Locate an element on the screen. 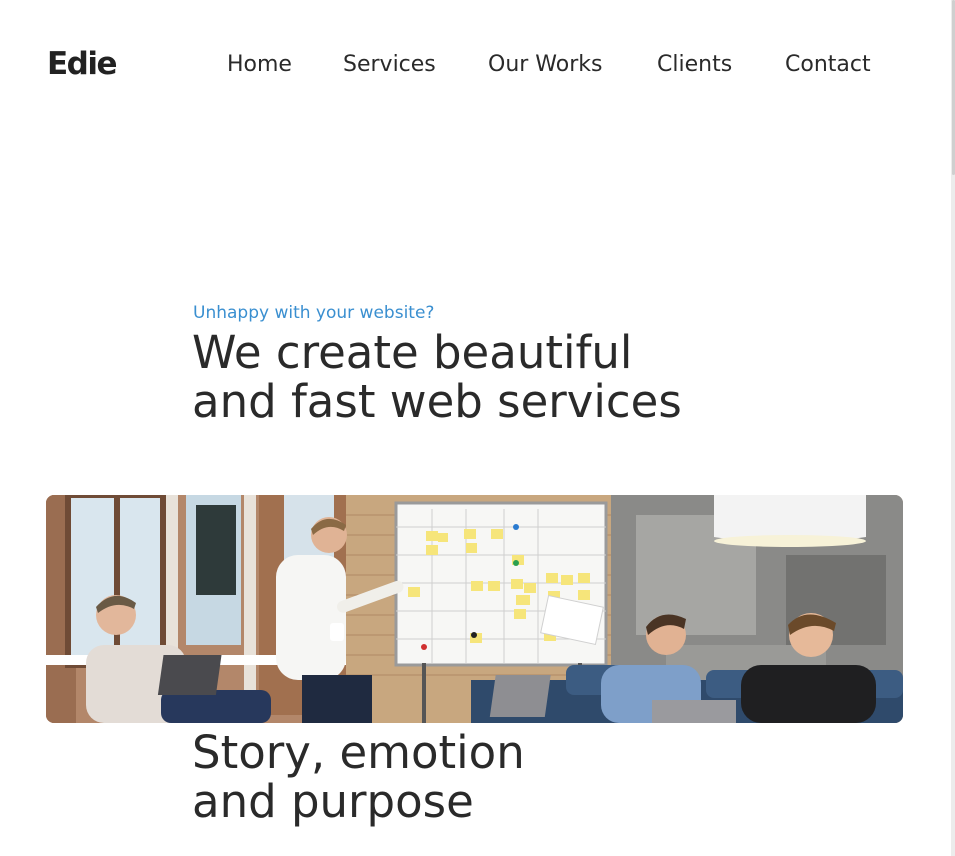  nav-our-works-link: Our Works is located at coordinates (545, 65).